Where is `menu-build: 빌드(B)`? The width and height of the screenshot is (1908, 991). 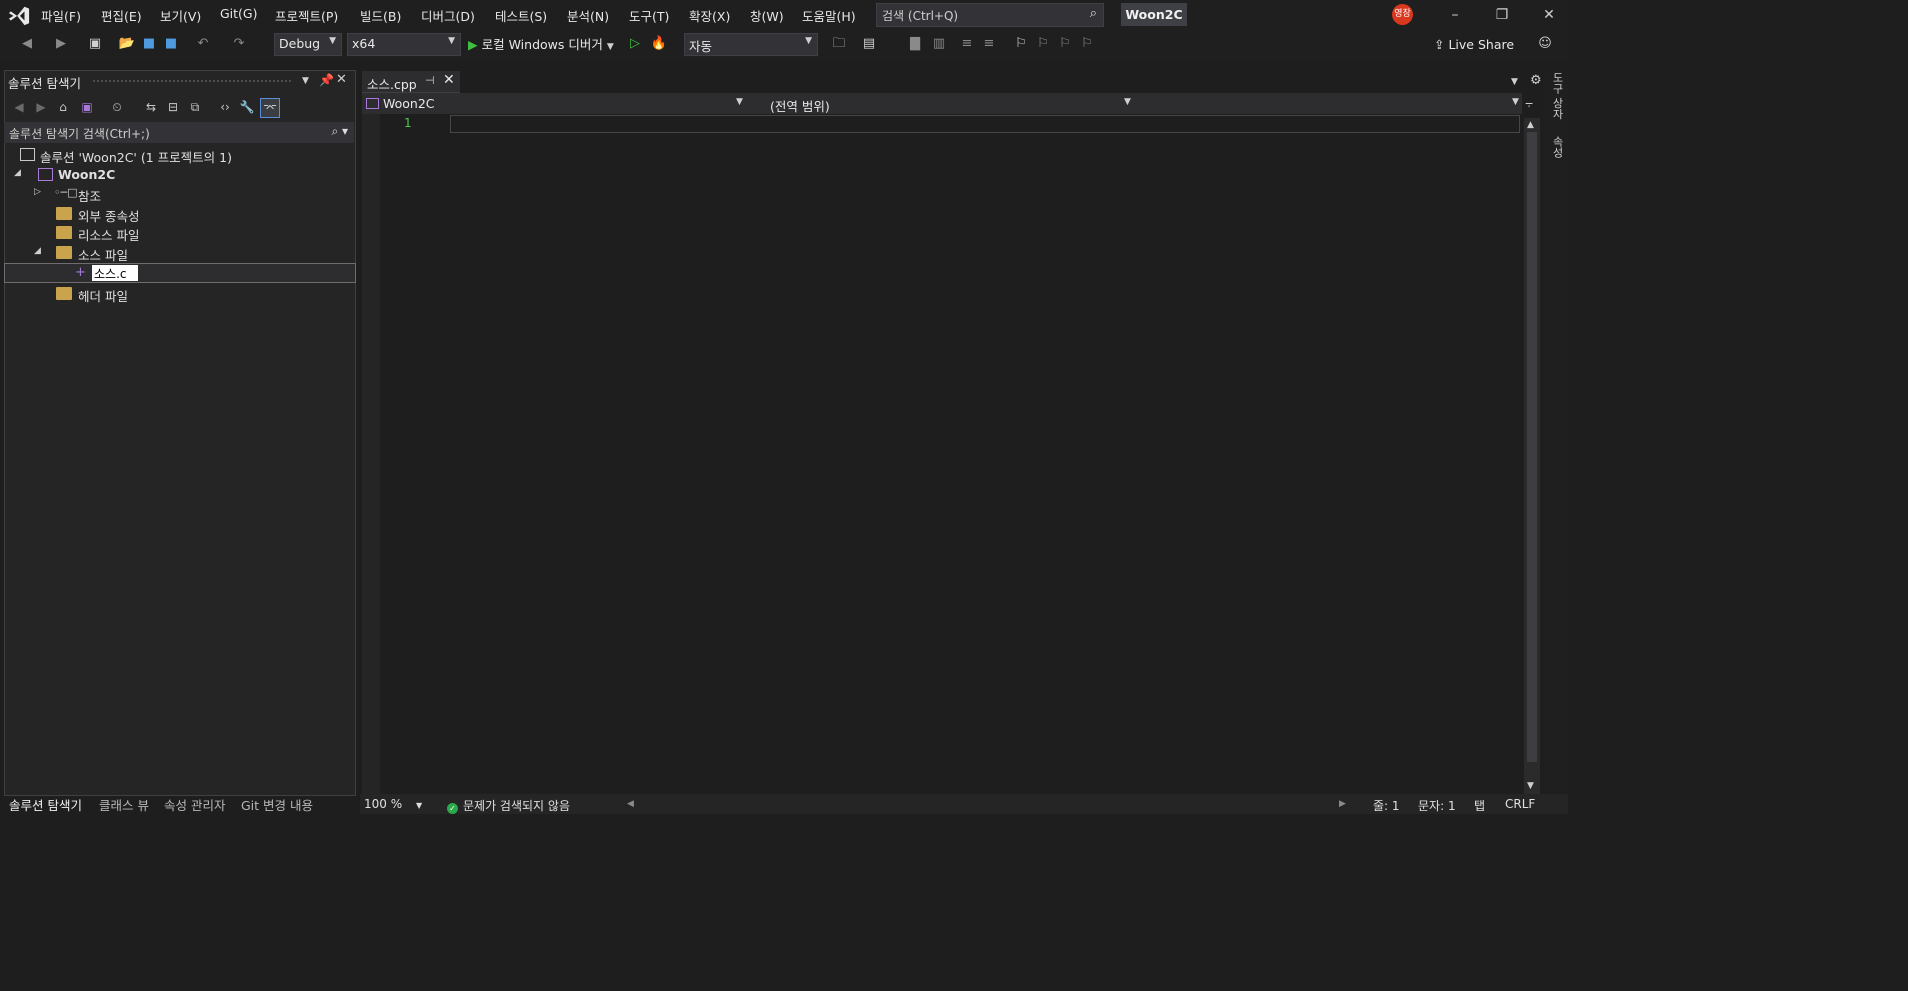
menu-build: 빌드(B) is located at coordinates (380, 15).